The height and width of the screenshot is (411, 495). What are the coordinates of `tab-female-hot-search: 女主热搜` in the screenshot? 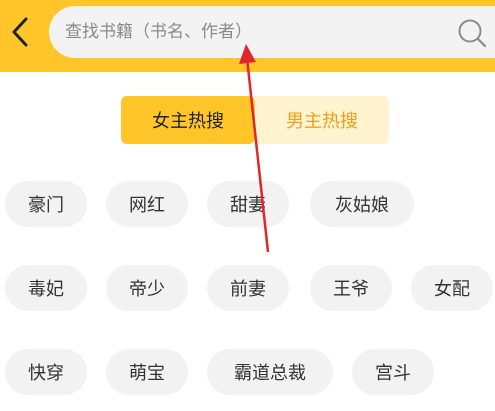 It's located at (188, 120).